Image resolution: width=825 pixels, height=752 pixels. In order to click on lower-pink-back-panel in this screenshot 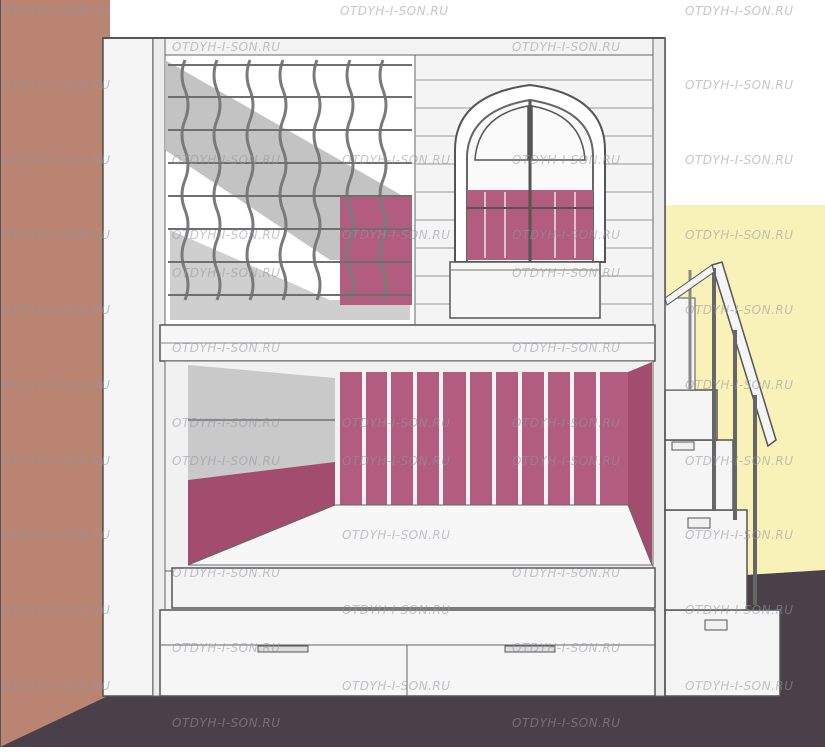, I will do `click(484, 440)`.